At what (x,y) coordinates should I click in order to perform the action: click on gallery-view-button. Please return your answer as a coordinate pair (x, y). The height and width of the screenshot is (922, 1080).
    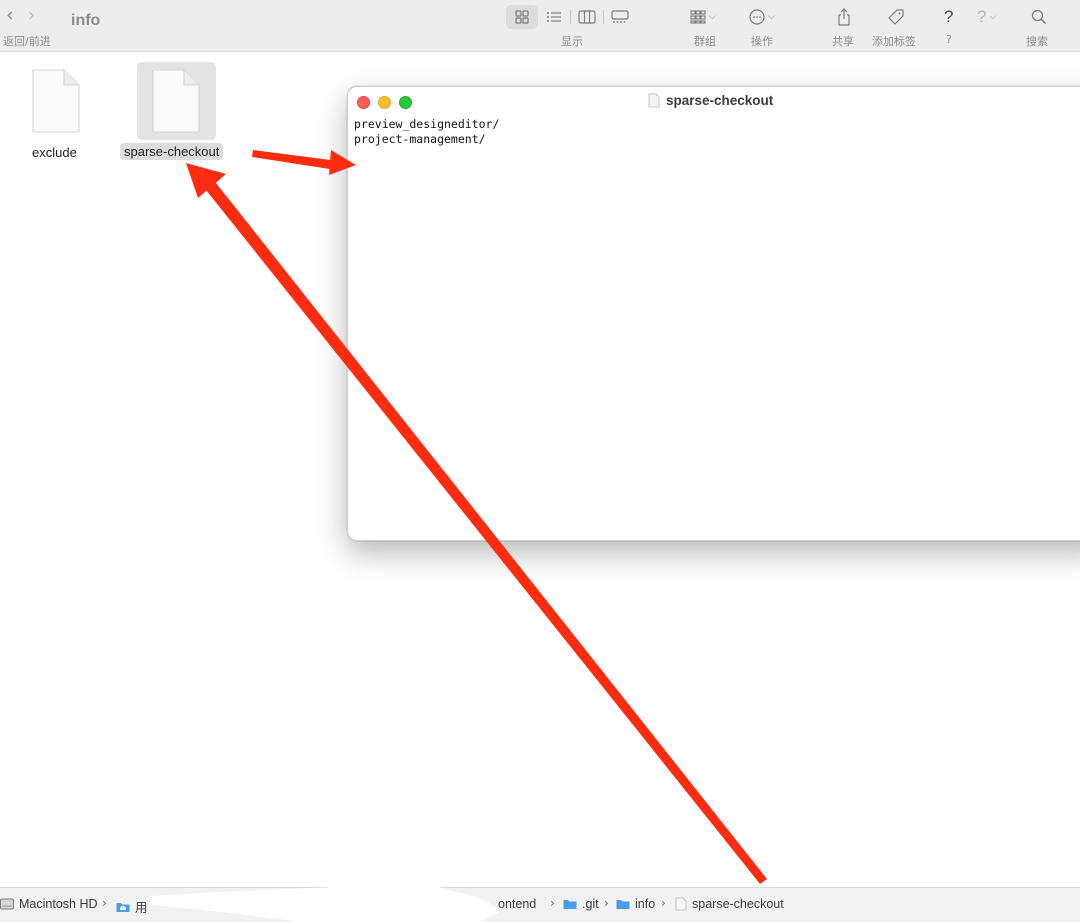
    Looking at the image, I should click on (620, 17).